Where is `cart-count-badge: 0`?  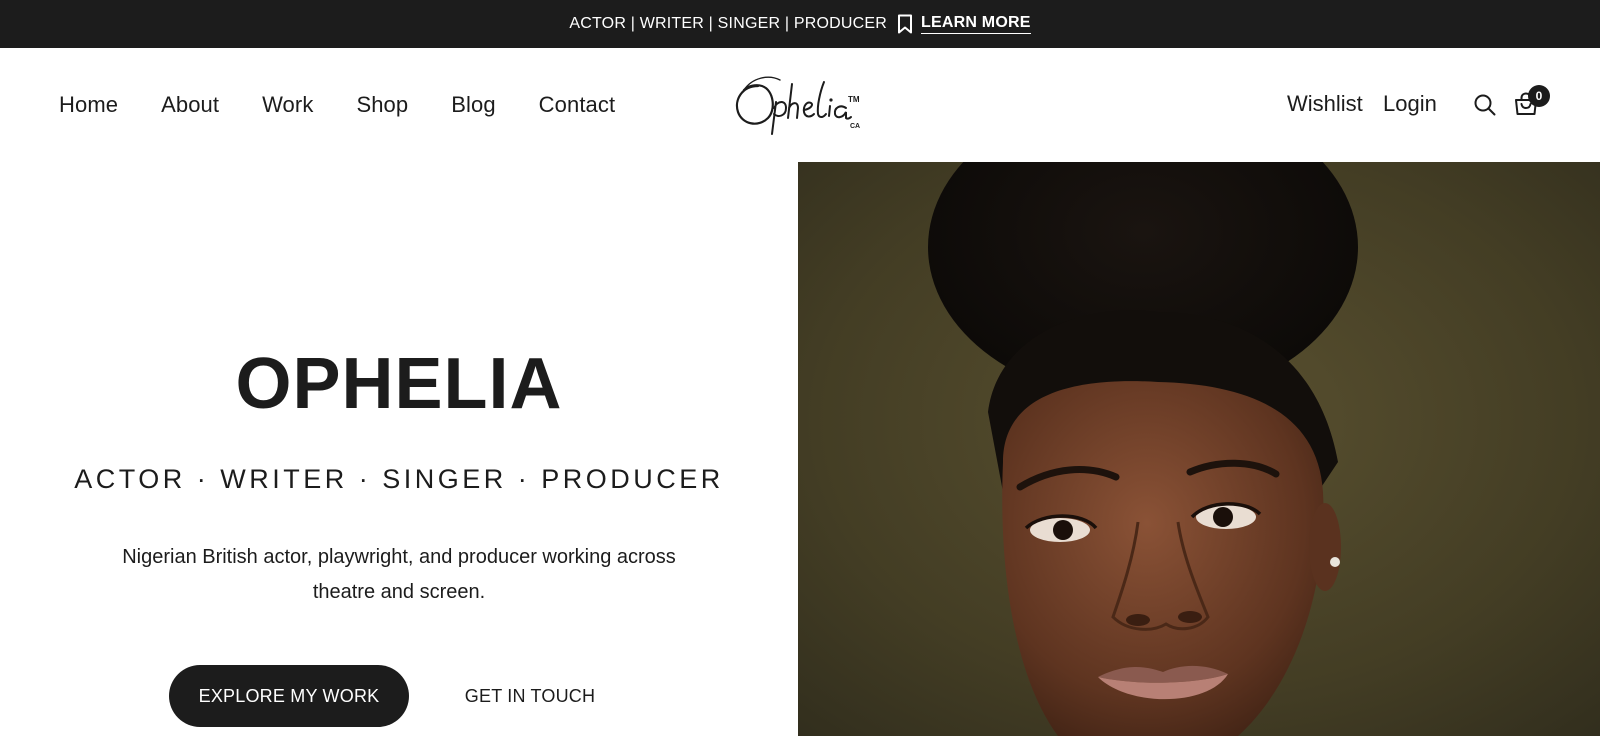 cart-count-badge: 0 is located at coordinates (1539, 96).